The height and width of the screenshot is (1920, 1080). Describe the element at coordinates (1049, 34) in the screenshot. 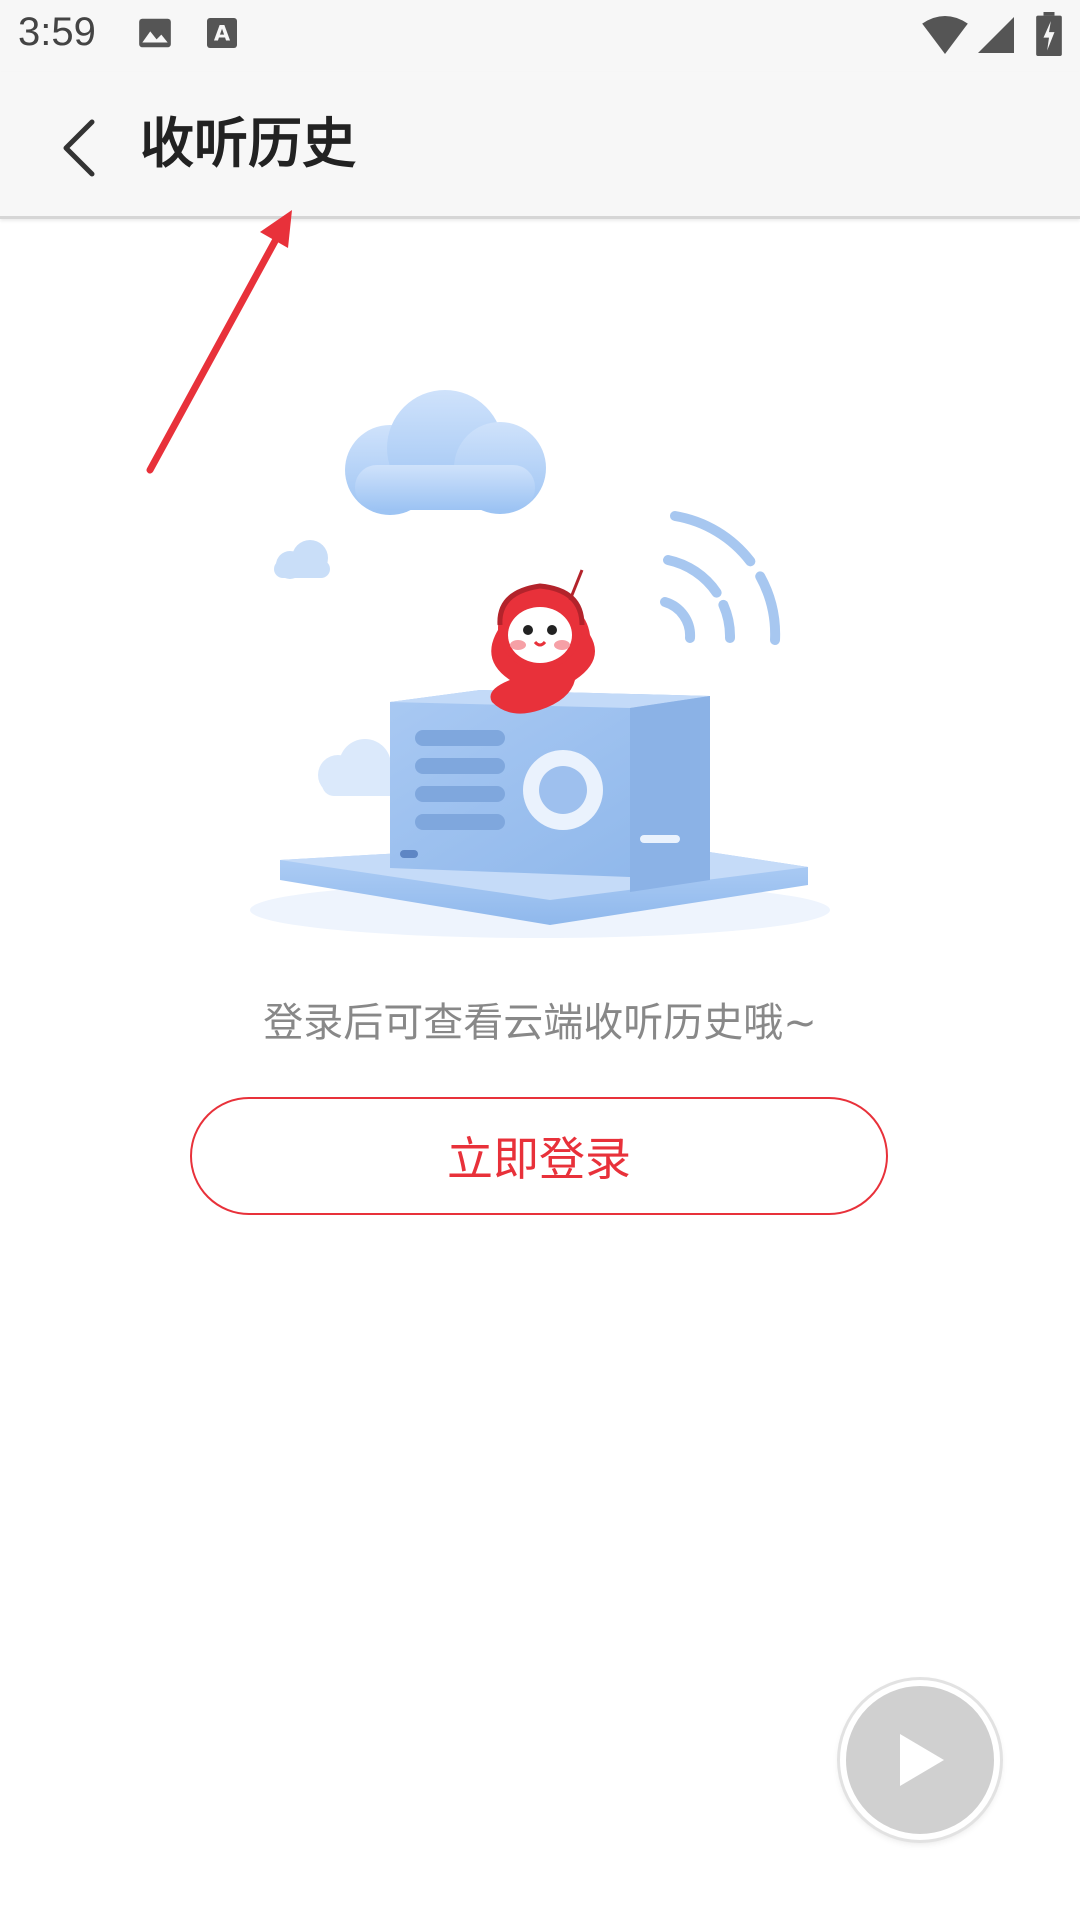

I see `battery-charging-icon` at that location.